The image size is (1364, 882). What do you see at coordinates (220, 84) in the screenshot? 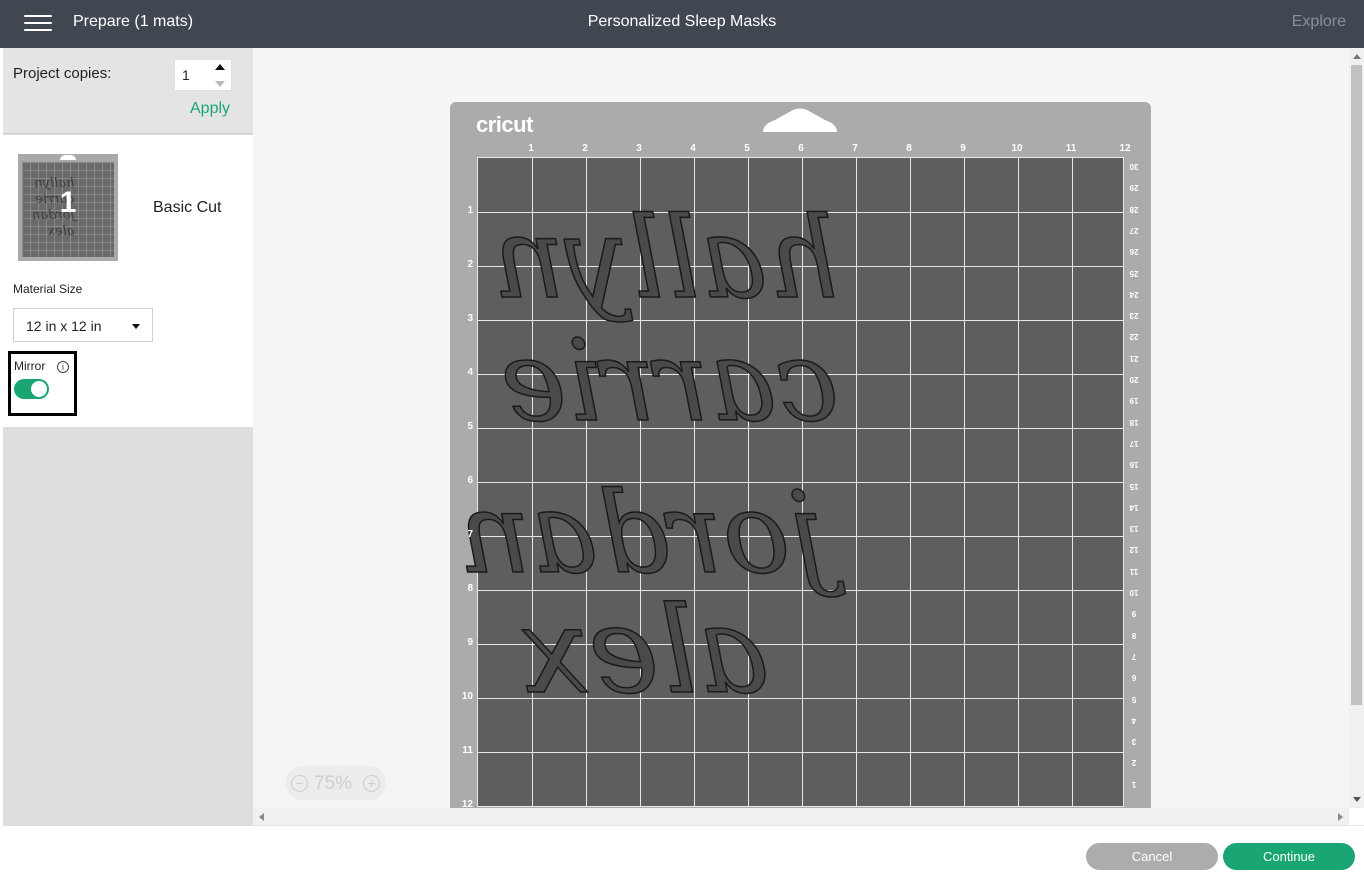
I see `spin-down-icon` at bounding box center [220, 84].